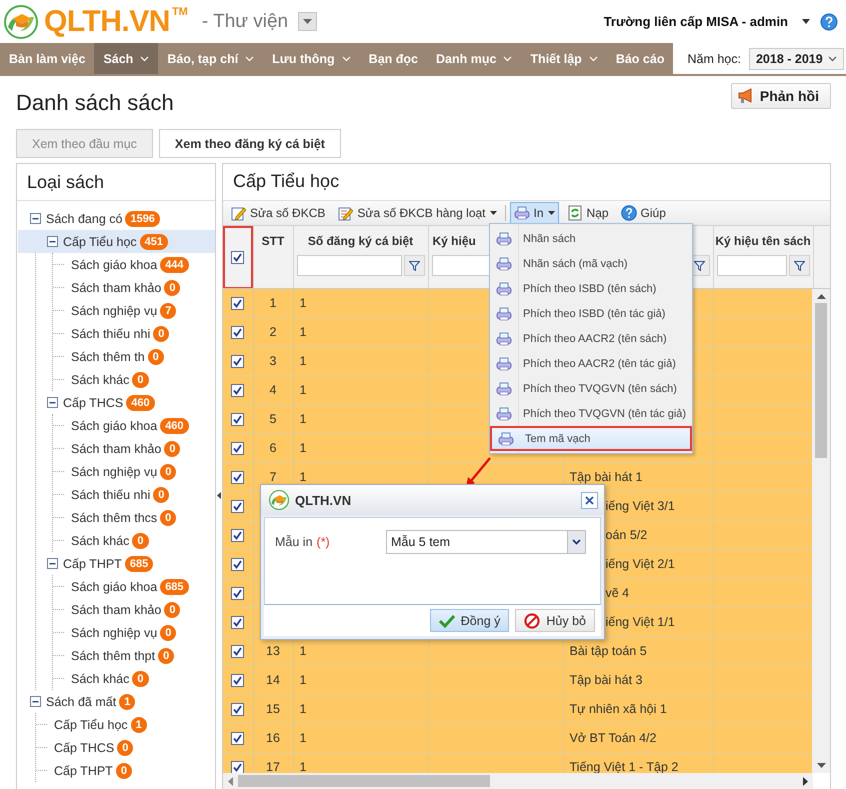 This screenshot has width=846, height=789. I want to click on table-cell: Tập bài hát 3, so click(606, 680).